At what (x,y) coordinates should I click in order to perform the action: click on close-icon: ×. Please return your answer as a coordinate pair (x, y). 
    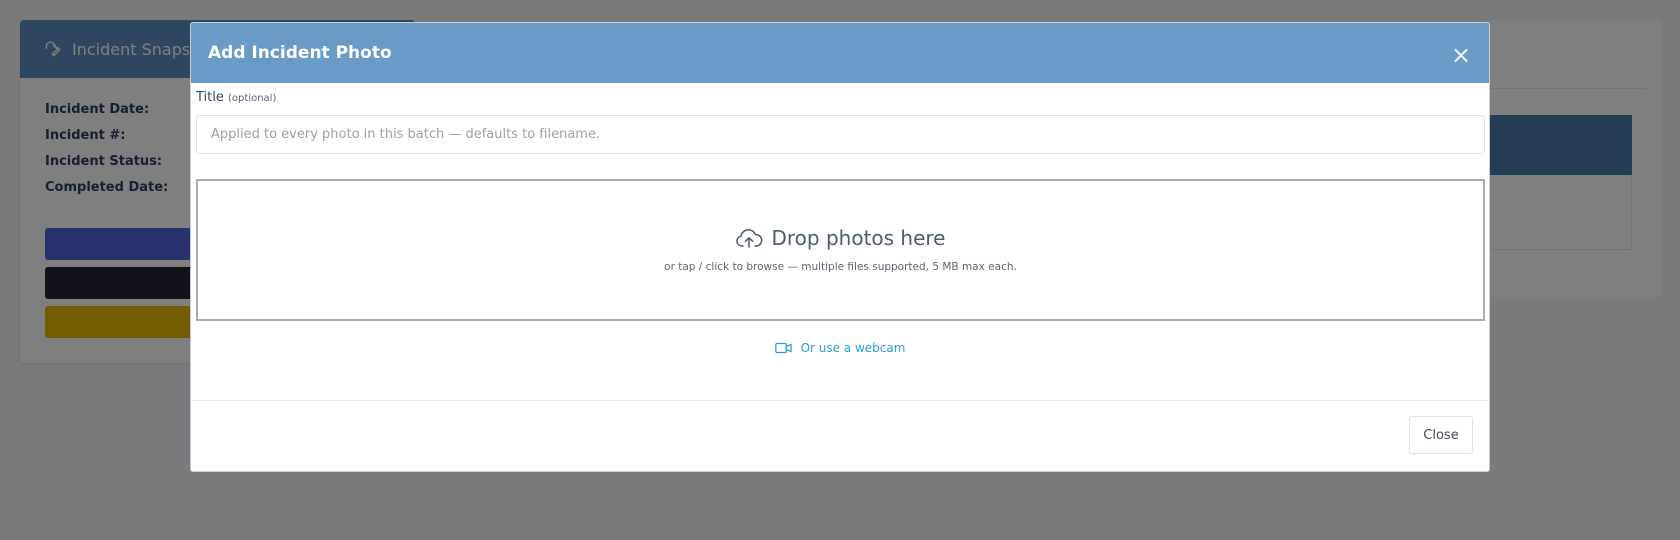
    Looking at the image, I should click on (1461, 55).